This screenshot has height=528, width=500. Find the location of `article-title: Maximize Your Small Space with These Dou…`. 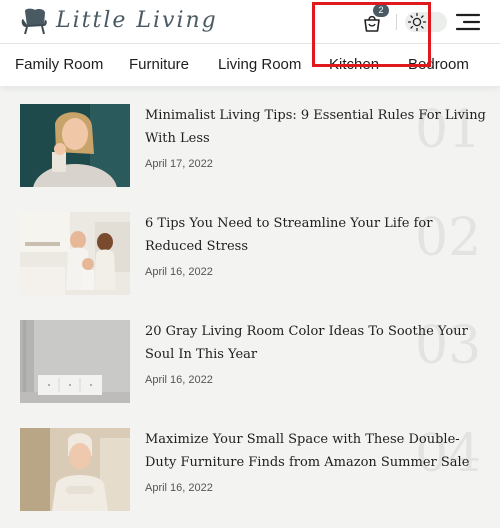

article-title: Maximize Your Small Space with These Dou… is located at coordinates (317, 451).